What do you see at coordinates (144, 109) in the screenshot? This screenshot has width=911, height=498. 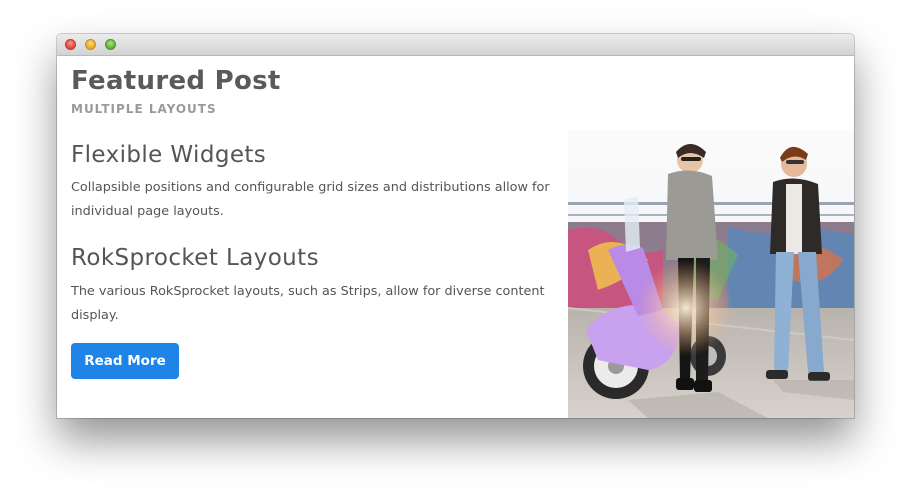 I see `page-subtitle: MULTIPLE LAYOUTS` at bounding box center [144, 109].